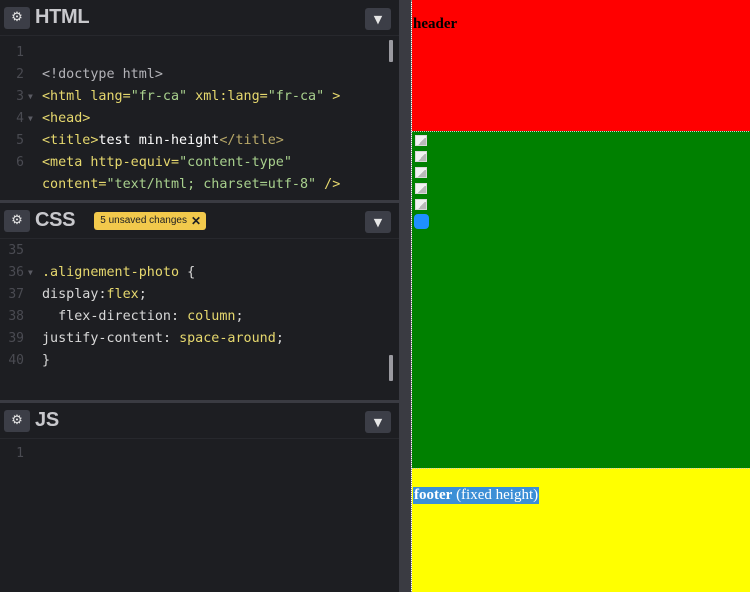 This screenshot has width=750, height=592. Describe the element at coordinates (106, 96) in the screenshot. I see `code-token: lang=` at that location.